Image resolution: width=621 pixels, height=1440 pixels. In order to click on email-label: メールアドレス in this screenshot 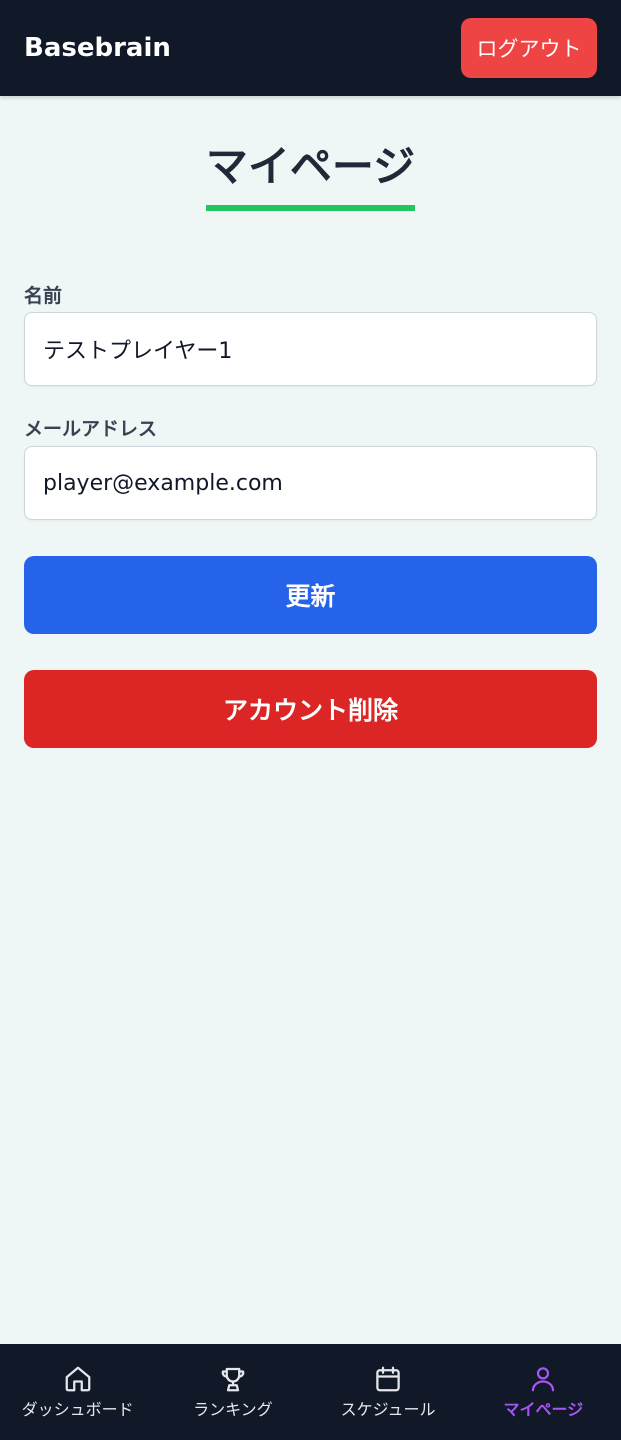, I will do `click(91, 429)`.